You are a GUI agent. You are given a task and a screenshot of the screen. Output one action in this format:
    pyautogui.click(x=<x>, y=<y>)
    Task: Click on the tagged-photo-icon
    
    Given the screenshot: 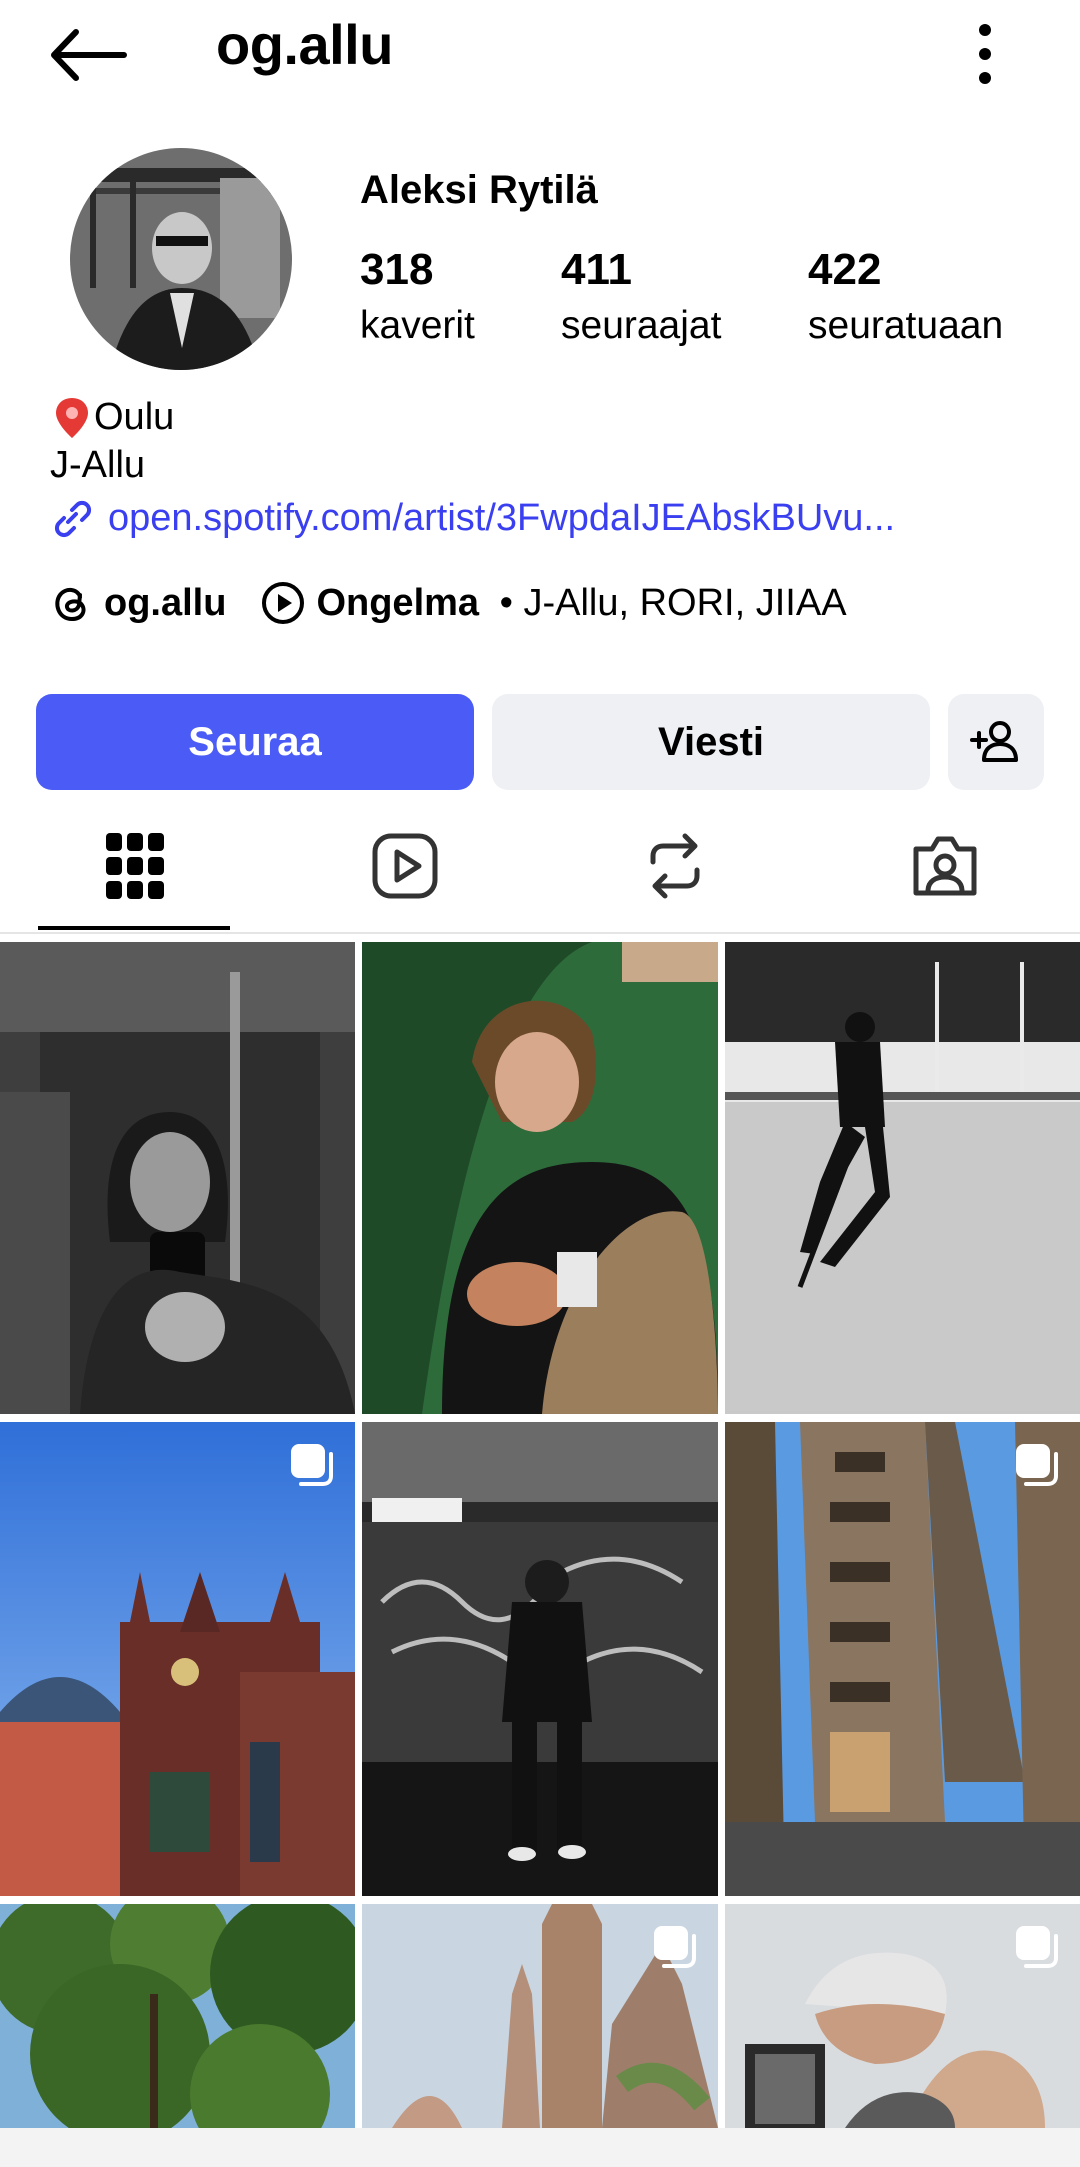 What is the action you would take?
    pyautogui.click(x=945, y=866)
    